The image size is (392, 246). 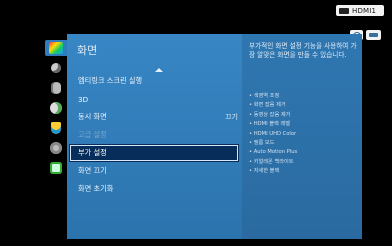 I want to click on menu-item-advanced: 고급 설정, so click(x=154, y=135).